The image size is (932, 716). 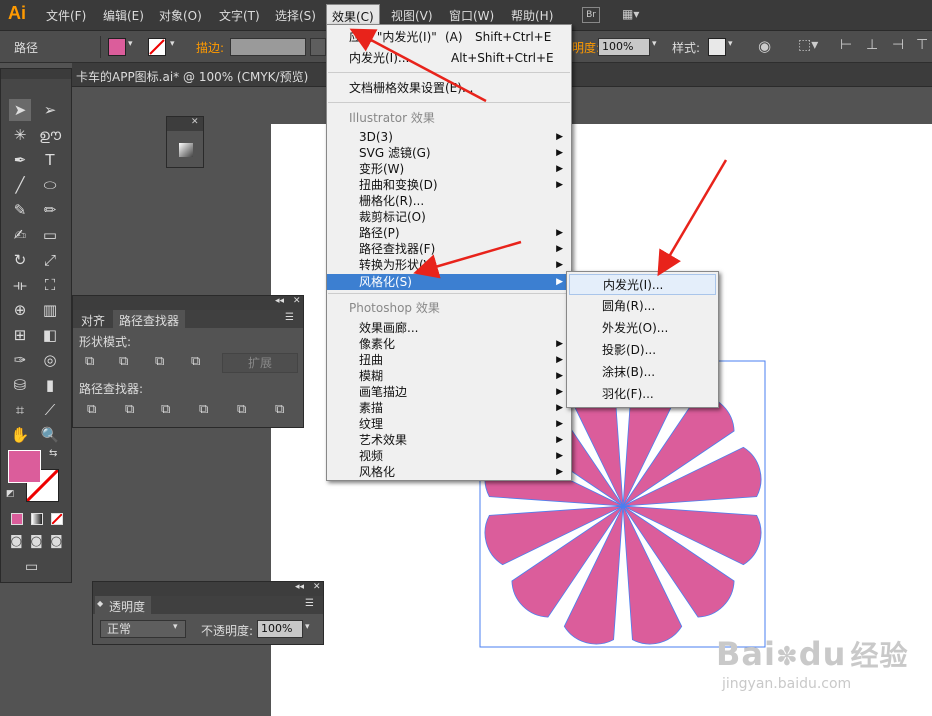 I want to click on annotation-arrows, so click(x=538, y=153).